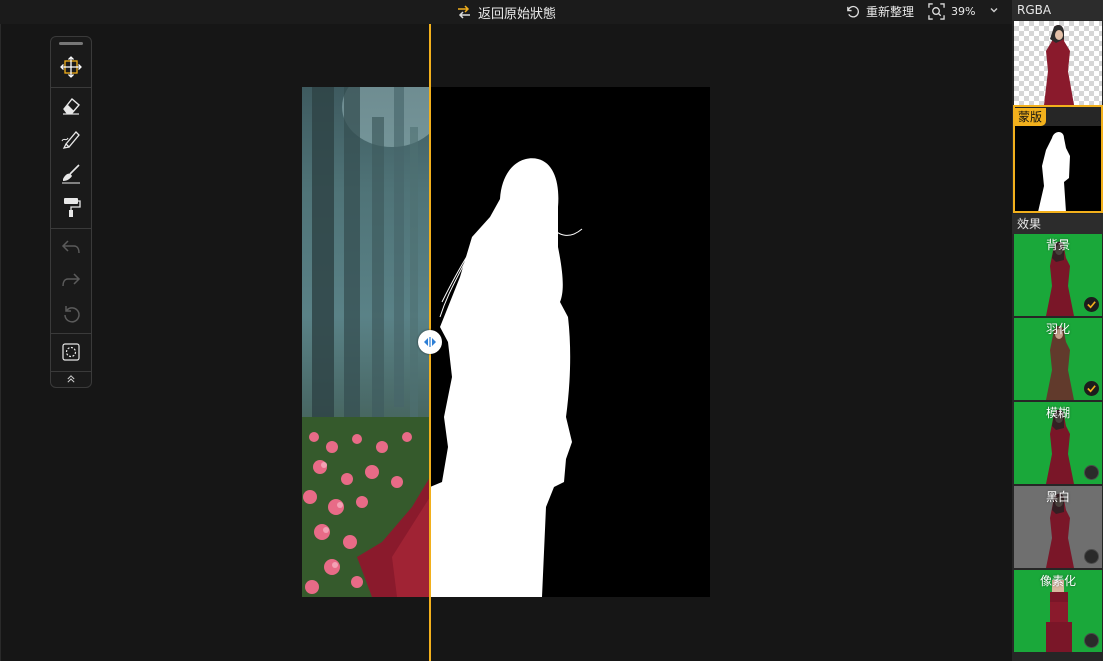  I want to click on restore-original-button: 返回原始狀態, so click(506, 12).